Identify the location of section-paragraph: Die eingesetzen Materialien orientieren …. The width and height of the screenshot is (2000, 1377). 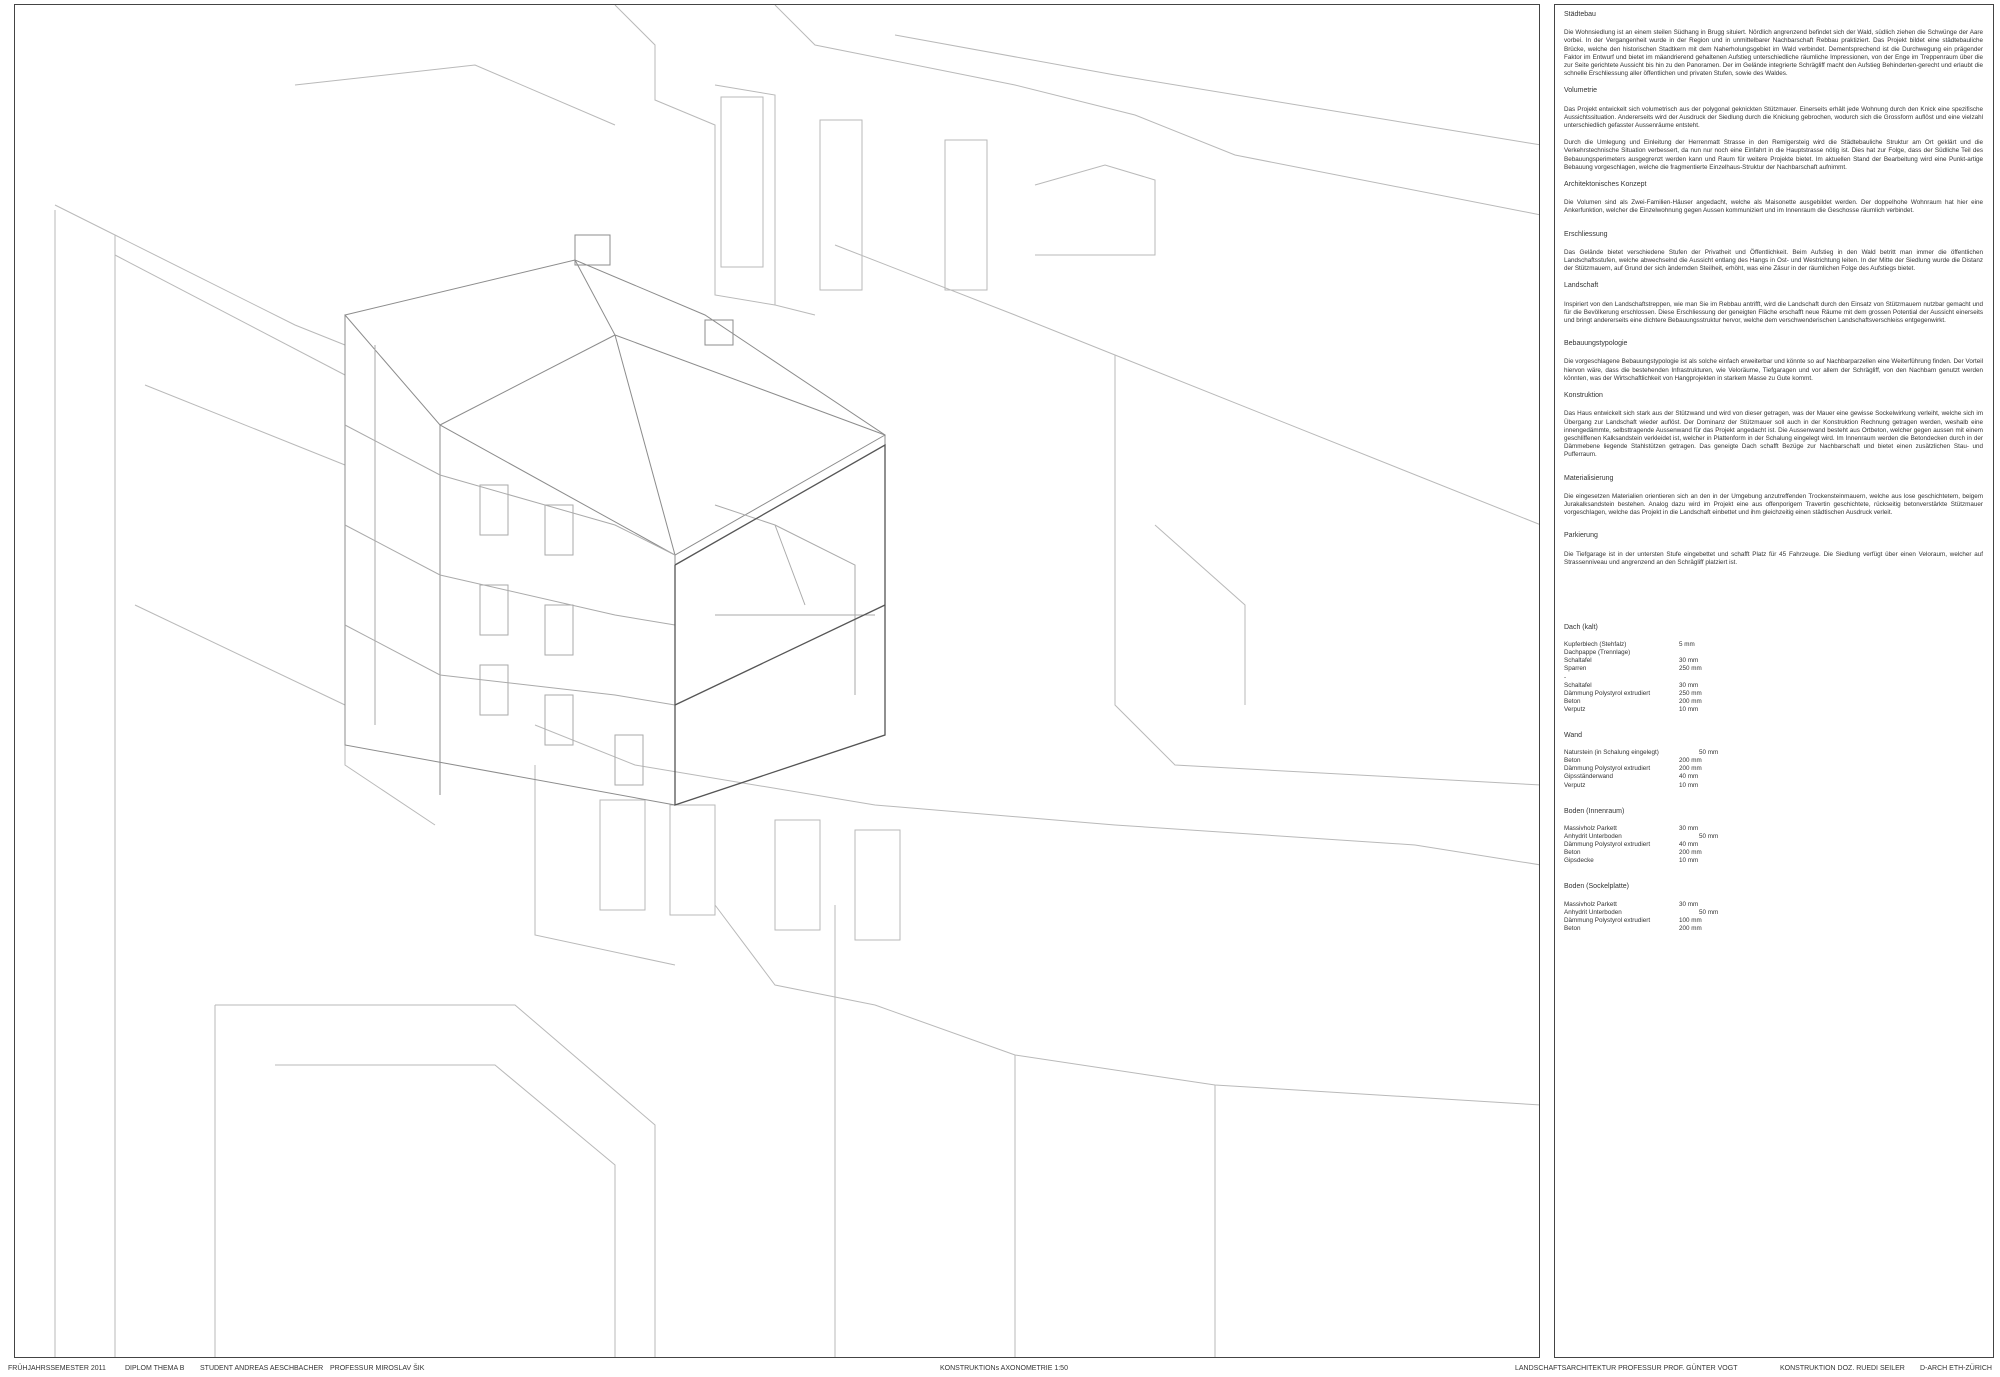
(1773, 504).